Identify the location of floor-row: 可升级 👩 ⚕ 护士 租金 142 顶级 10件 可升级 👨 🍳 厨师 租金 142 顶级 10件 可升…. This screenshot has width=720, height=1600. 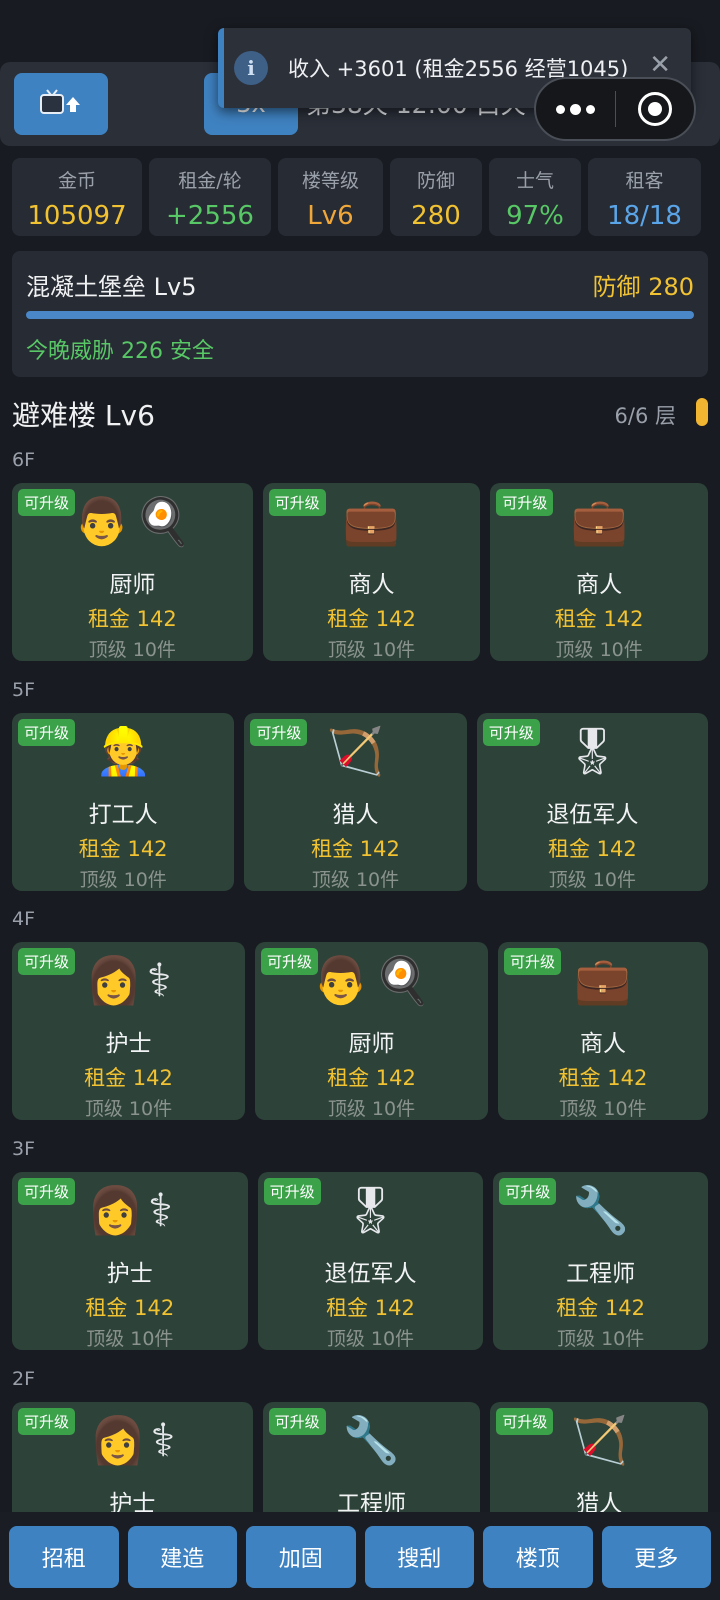
(360, 1031).